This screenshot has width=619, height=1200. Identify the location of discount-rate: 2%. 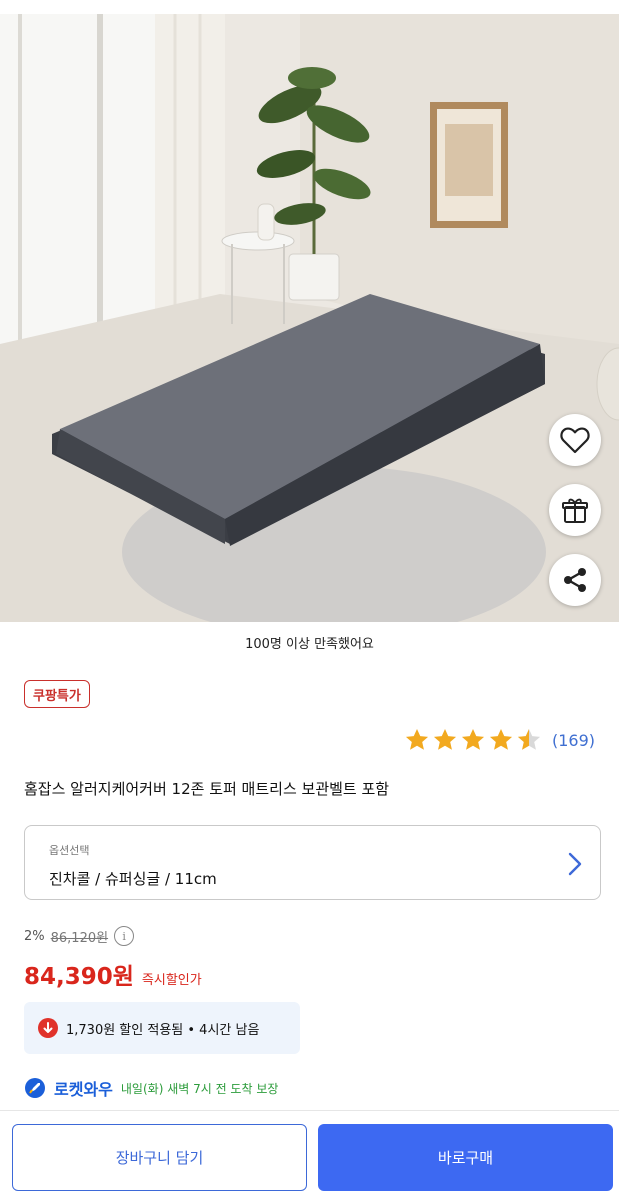
(34, 936).